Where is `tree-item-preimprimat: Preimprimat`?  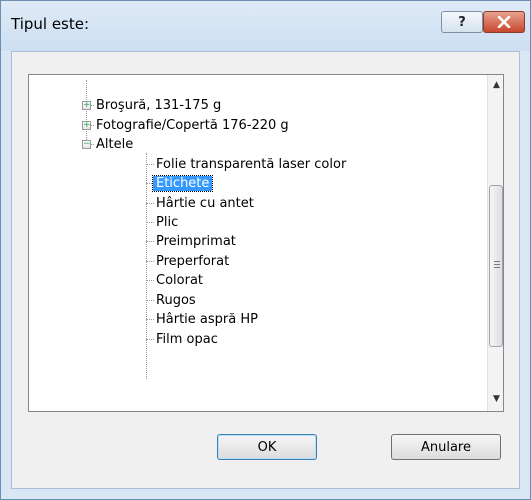
tree-item-preimprimat: Preimprimat is located at coordinates (196, 241).